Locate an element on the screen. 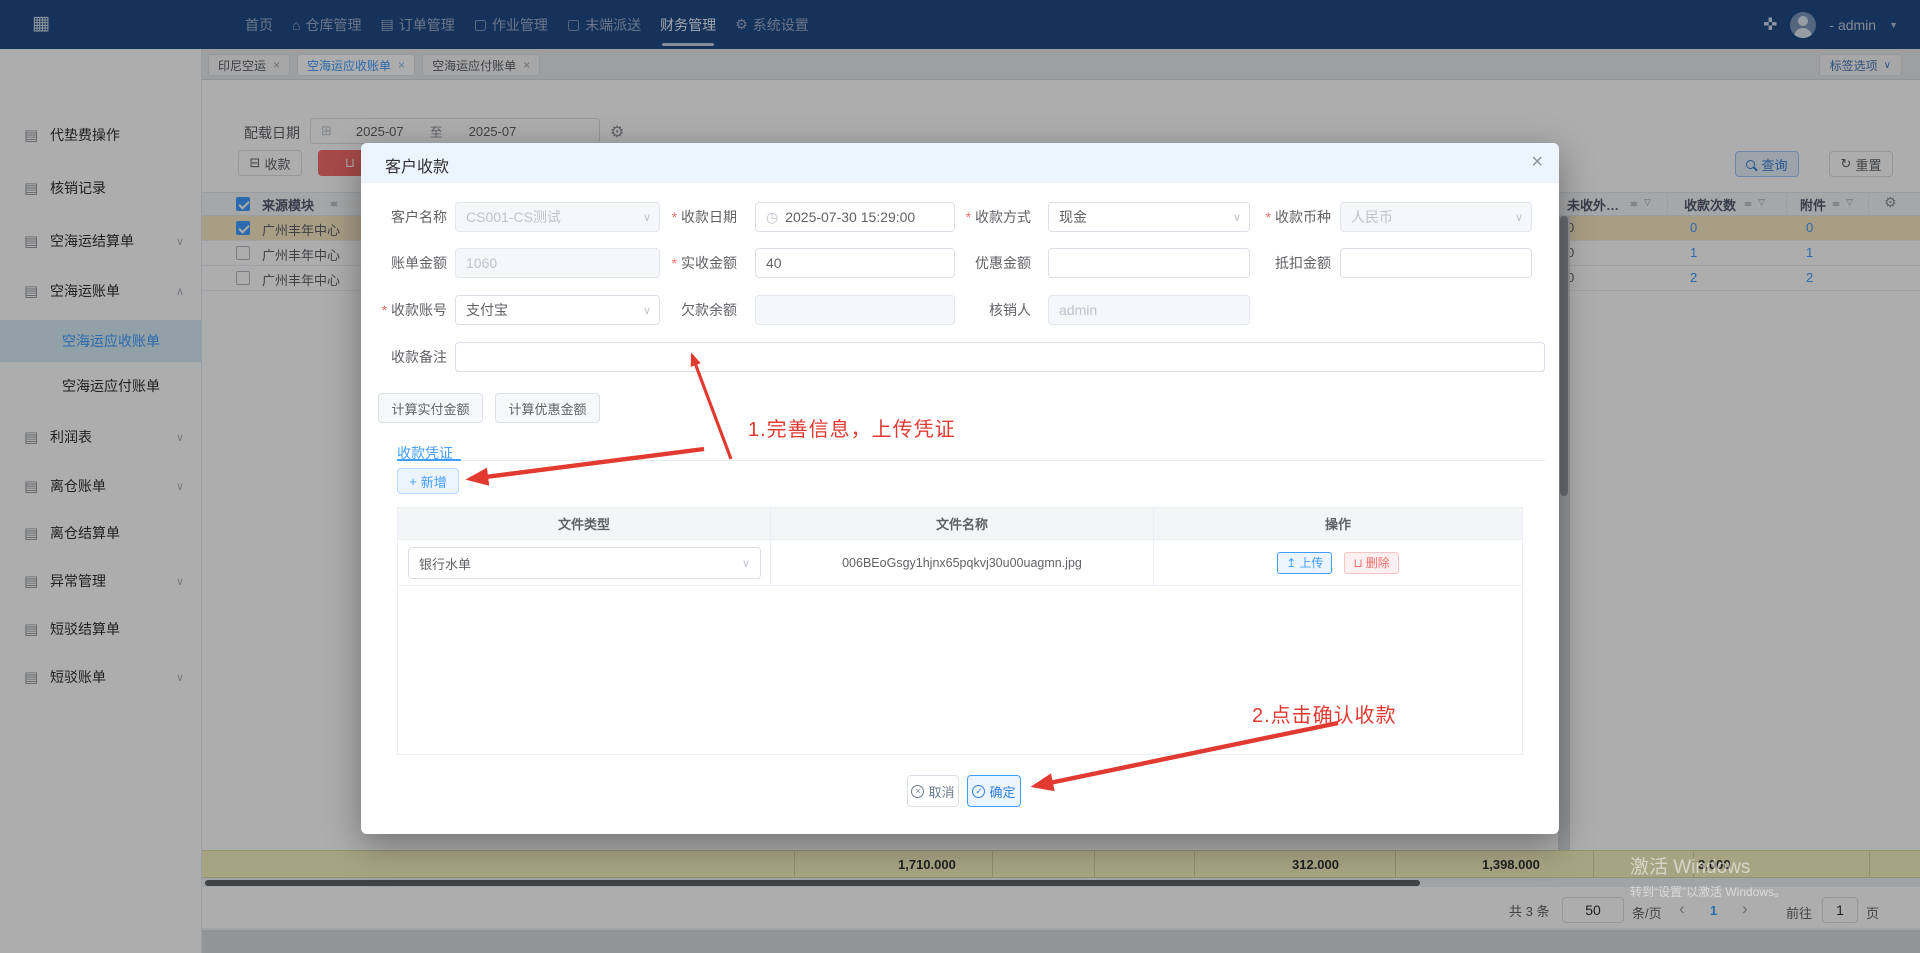  plus-icon: + is located at coordinates (413, 481).